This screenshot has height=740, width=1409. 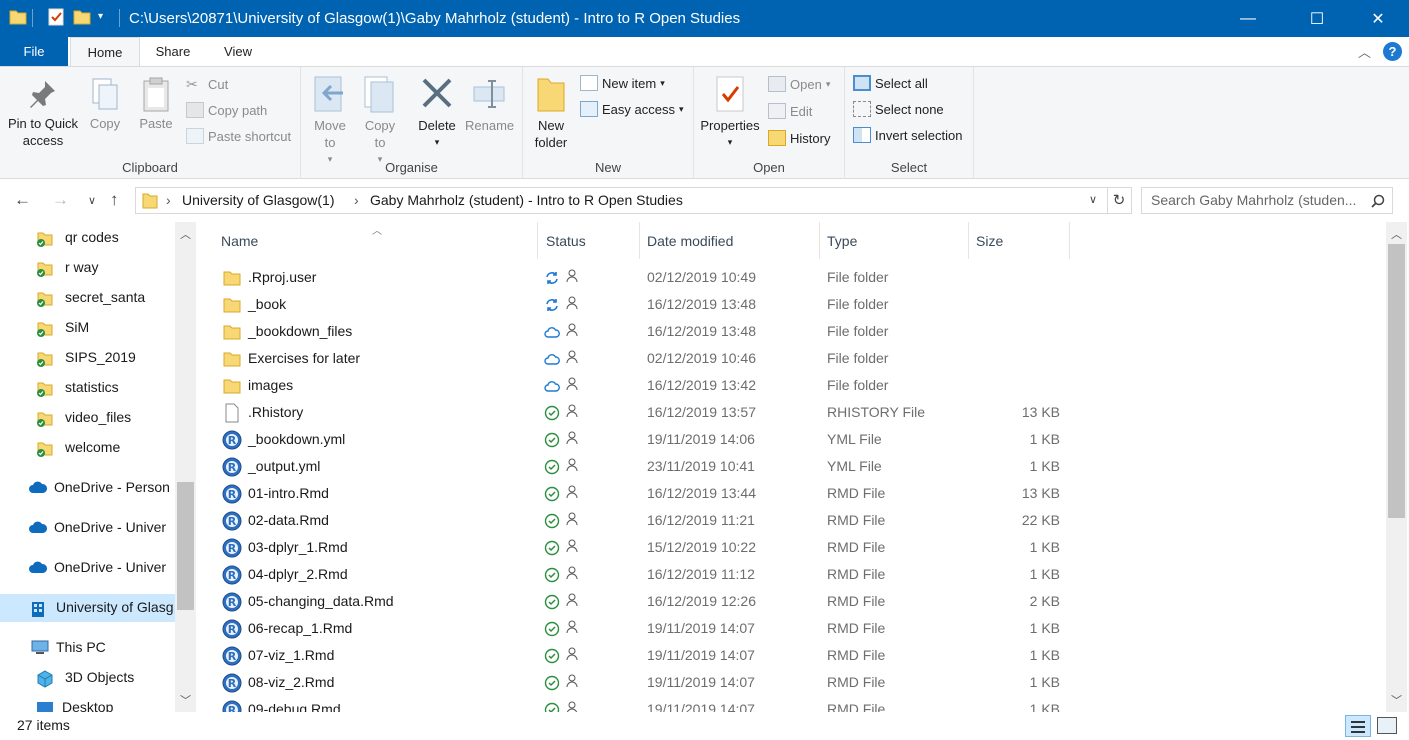 I want to click on address-dropdown-icon: ∨, so click(x=1093, y=199).